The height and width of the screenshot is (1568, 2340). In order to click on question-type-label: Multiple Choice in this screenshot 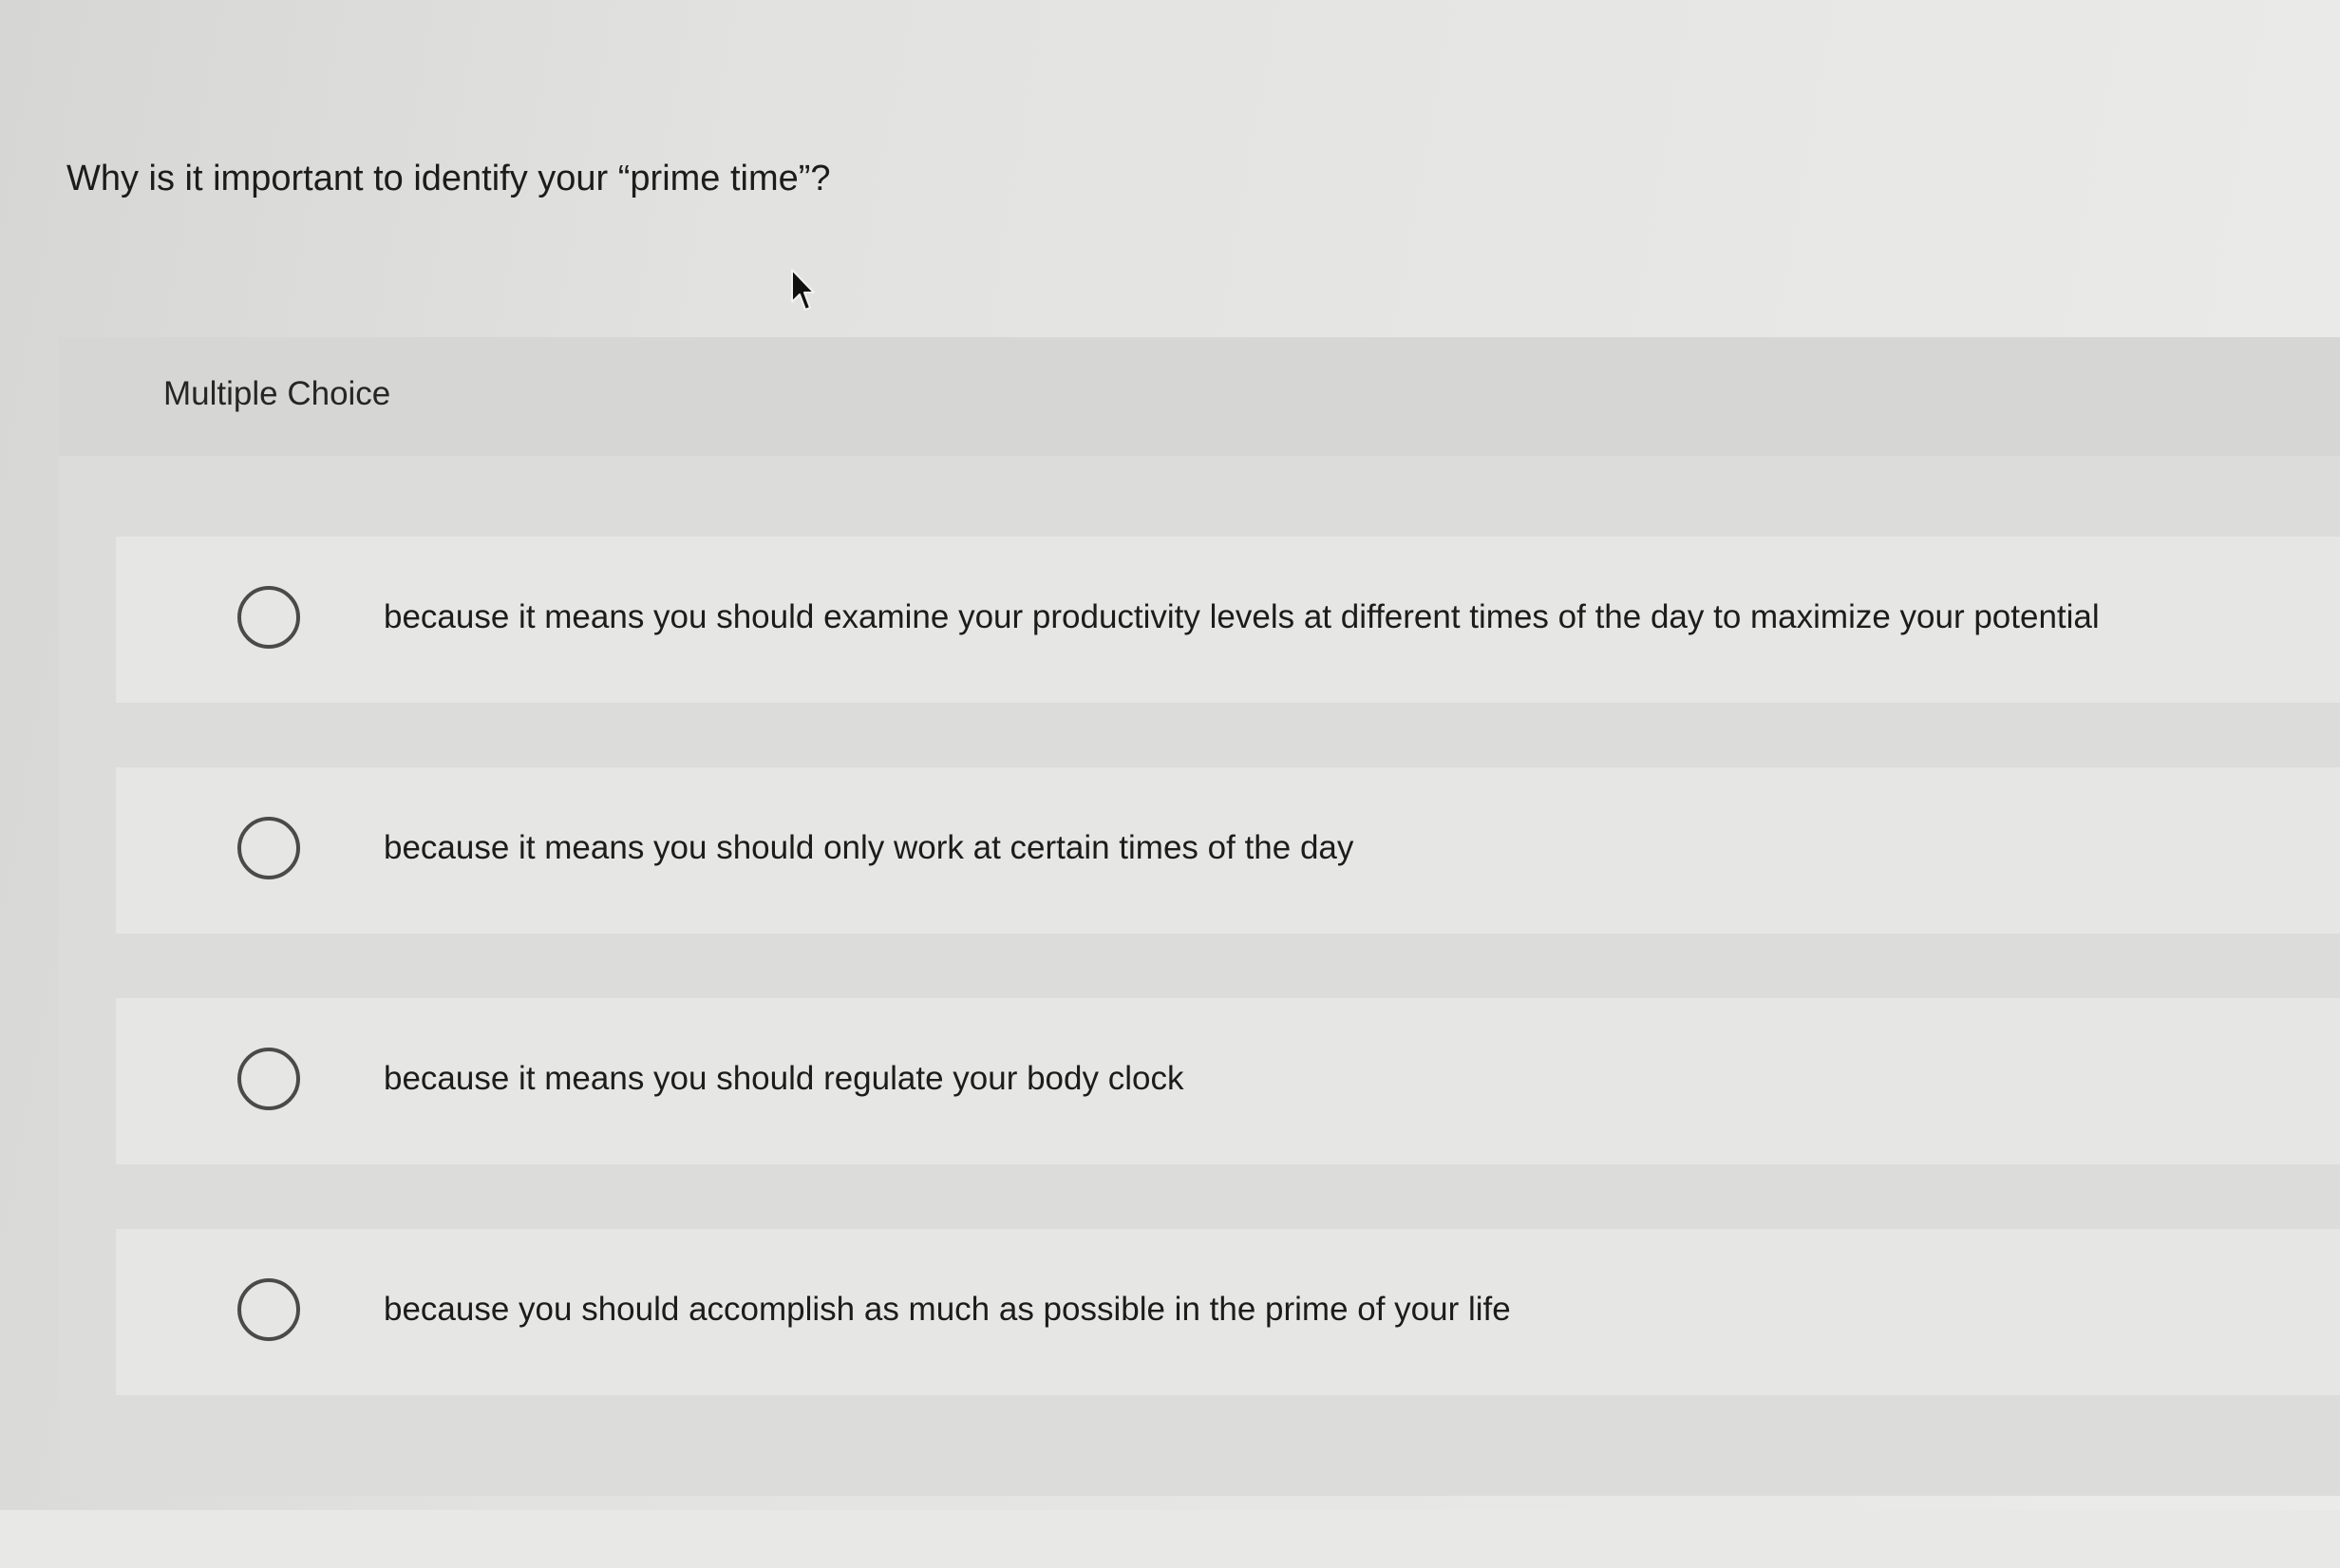, I will do `click(277, 393)`.